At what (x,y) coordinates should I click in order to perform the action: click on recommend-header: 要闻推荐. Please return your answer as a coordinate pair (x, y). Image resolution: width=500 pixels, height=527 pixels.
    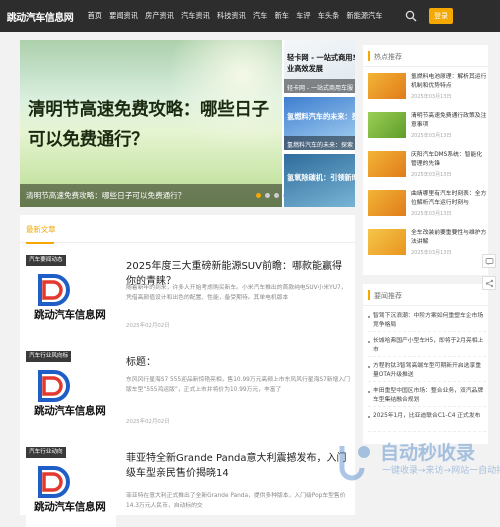
    Looking at the image, I should click on (425, 295).